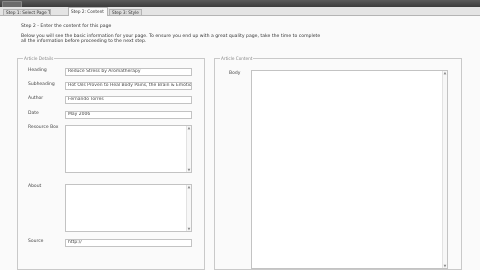 This screenshot has height=270, width=480. What do you see at coordinates (128, 149) in the screenshot?
I see `resource-box-textarea: ▲ ▼` at bounding box center [128, 149].